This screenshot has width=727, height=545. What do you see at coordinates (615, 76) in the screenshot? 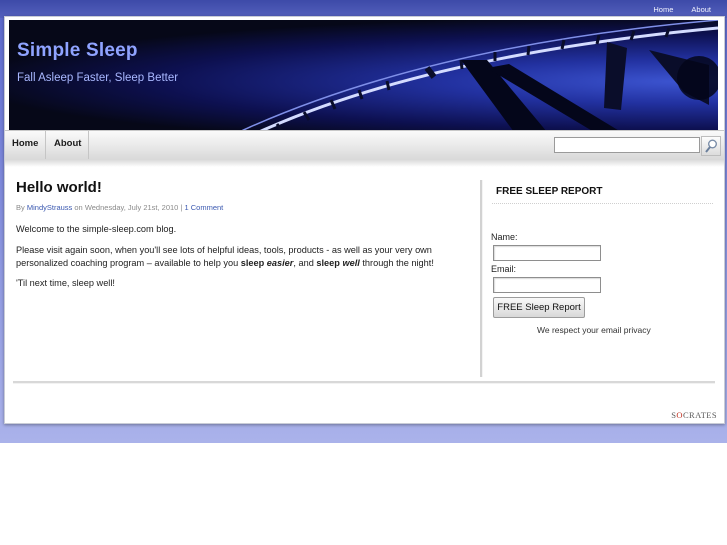
I see `clock-numeral` at bounding box center [615, 76].